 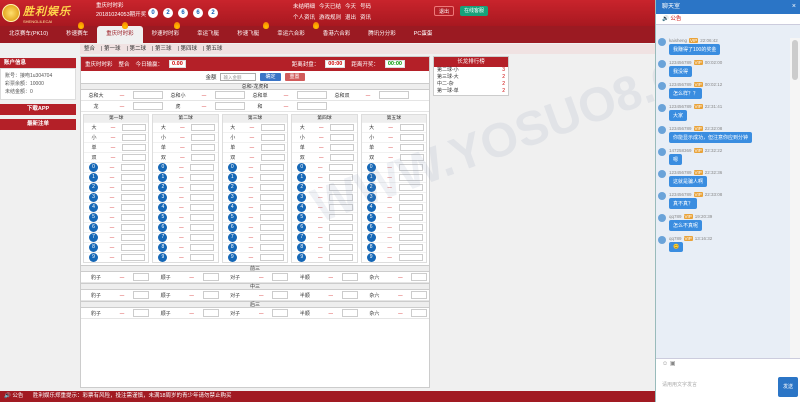 I want to click on close-icon: ×, so click(x=794, y=7).